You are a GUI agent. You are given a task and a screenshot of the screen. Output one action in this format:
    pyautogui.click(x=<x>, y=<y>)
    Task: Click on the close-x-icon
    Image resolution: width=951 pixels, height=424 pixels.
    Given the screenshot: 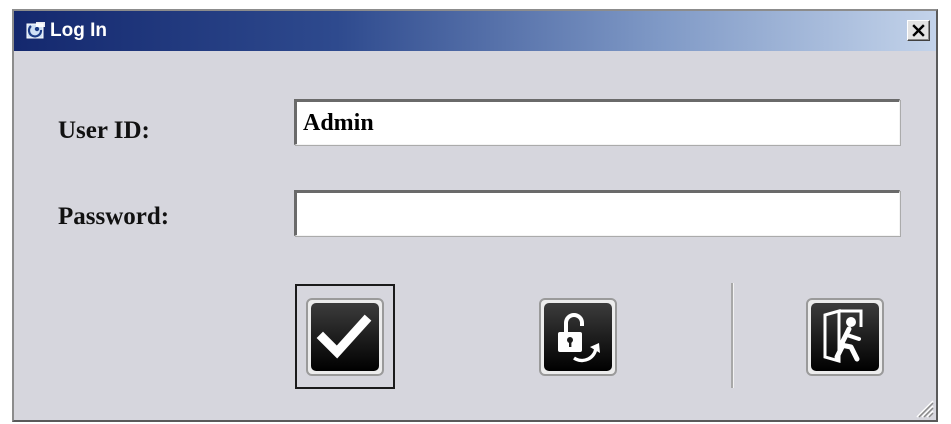 What is the action you would take?
    pyautogui.click(x=918, y=30)
    